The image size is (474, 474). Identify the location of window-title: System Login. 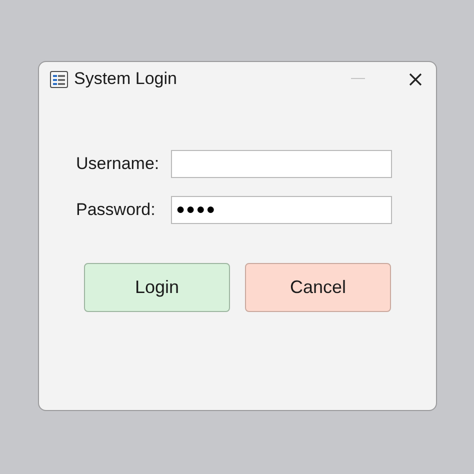
(125, 79).